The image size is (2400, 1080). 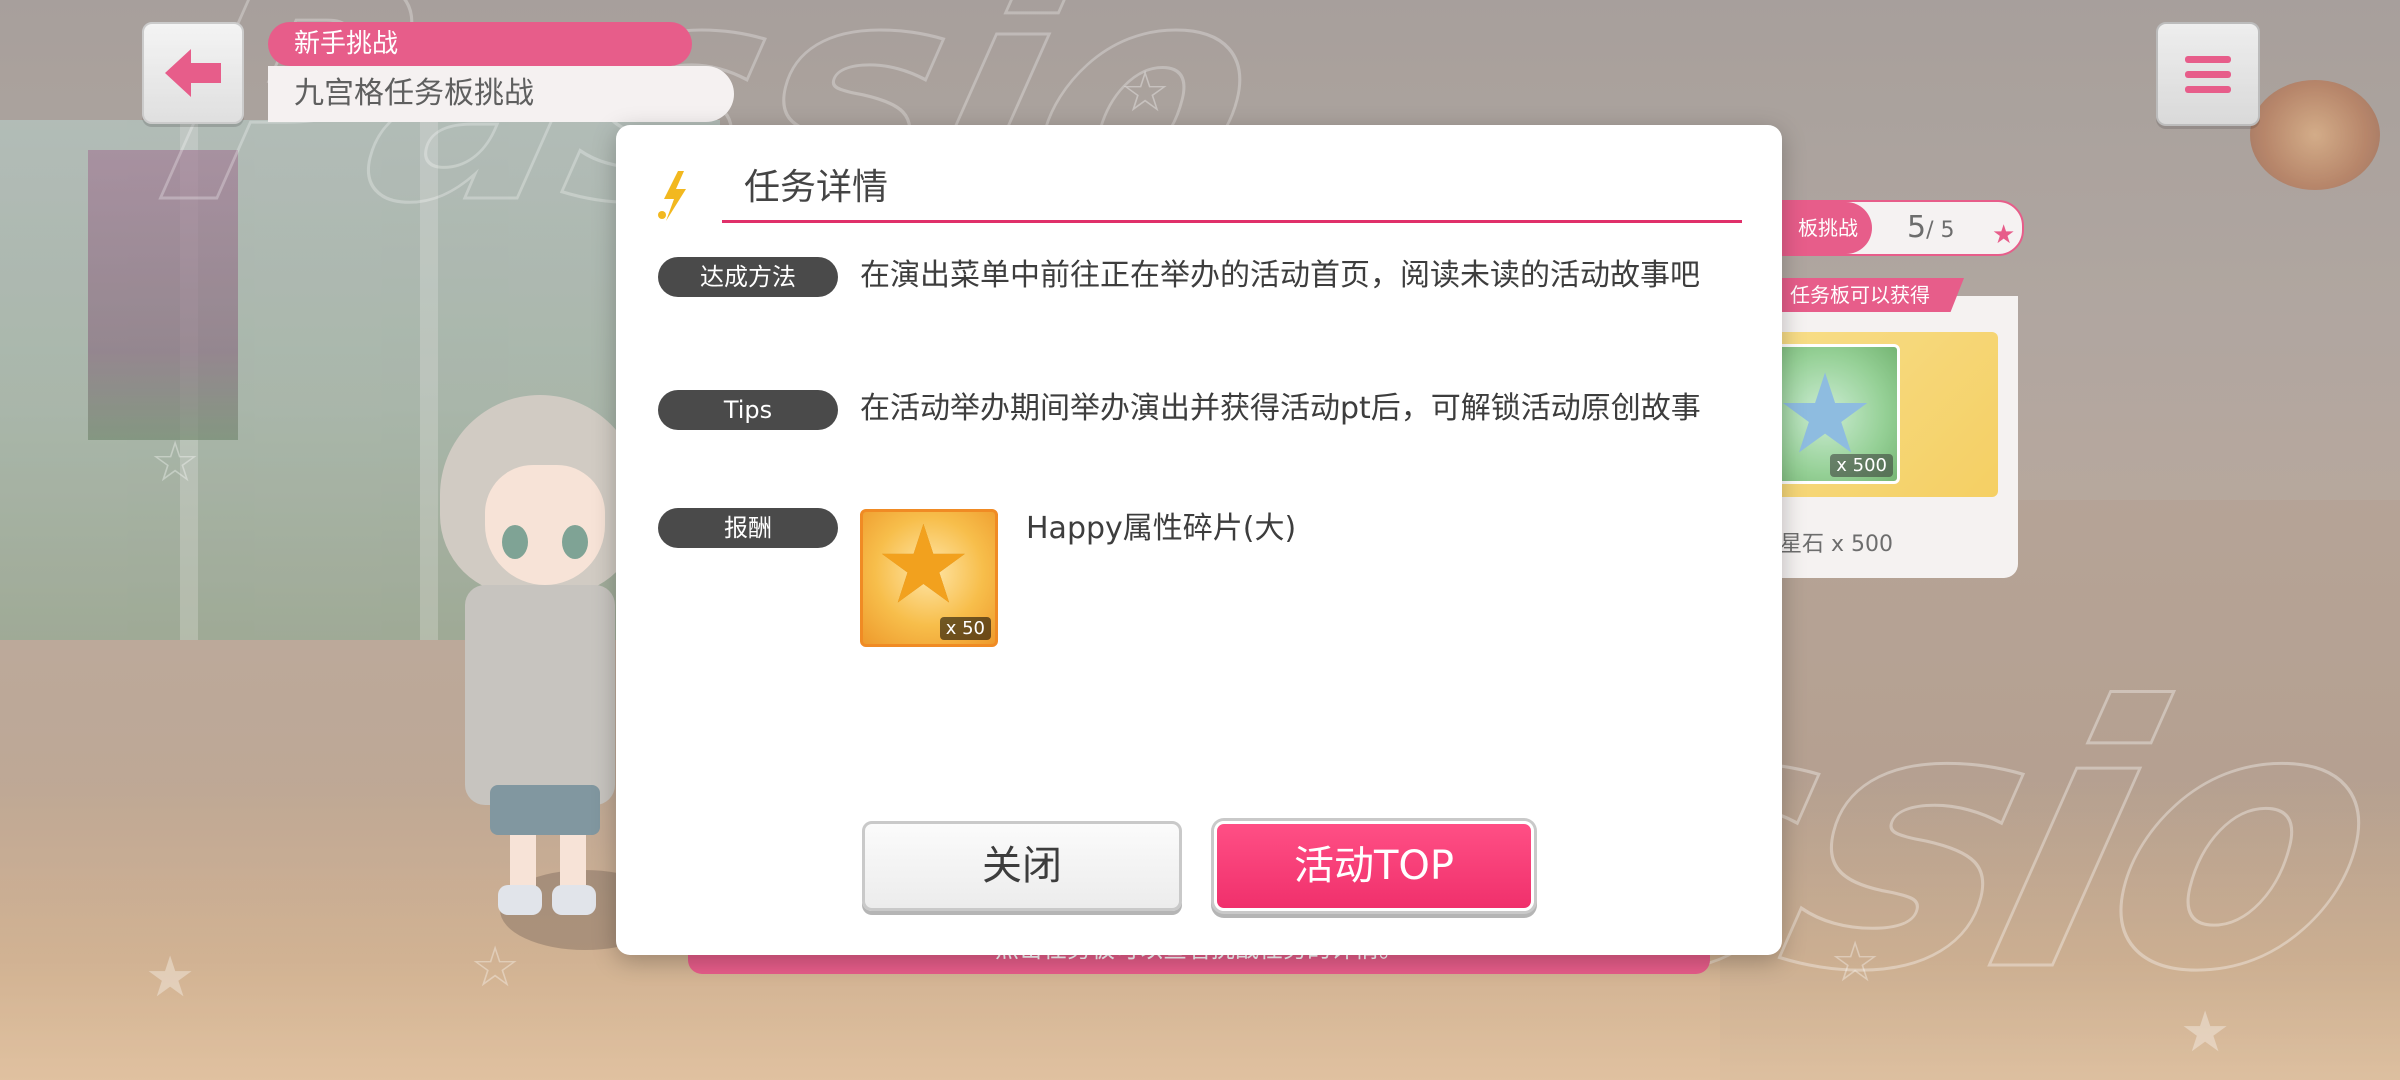 I want to click on tips-label: Tips, so click(x=748, y=410).